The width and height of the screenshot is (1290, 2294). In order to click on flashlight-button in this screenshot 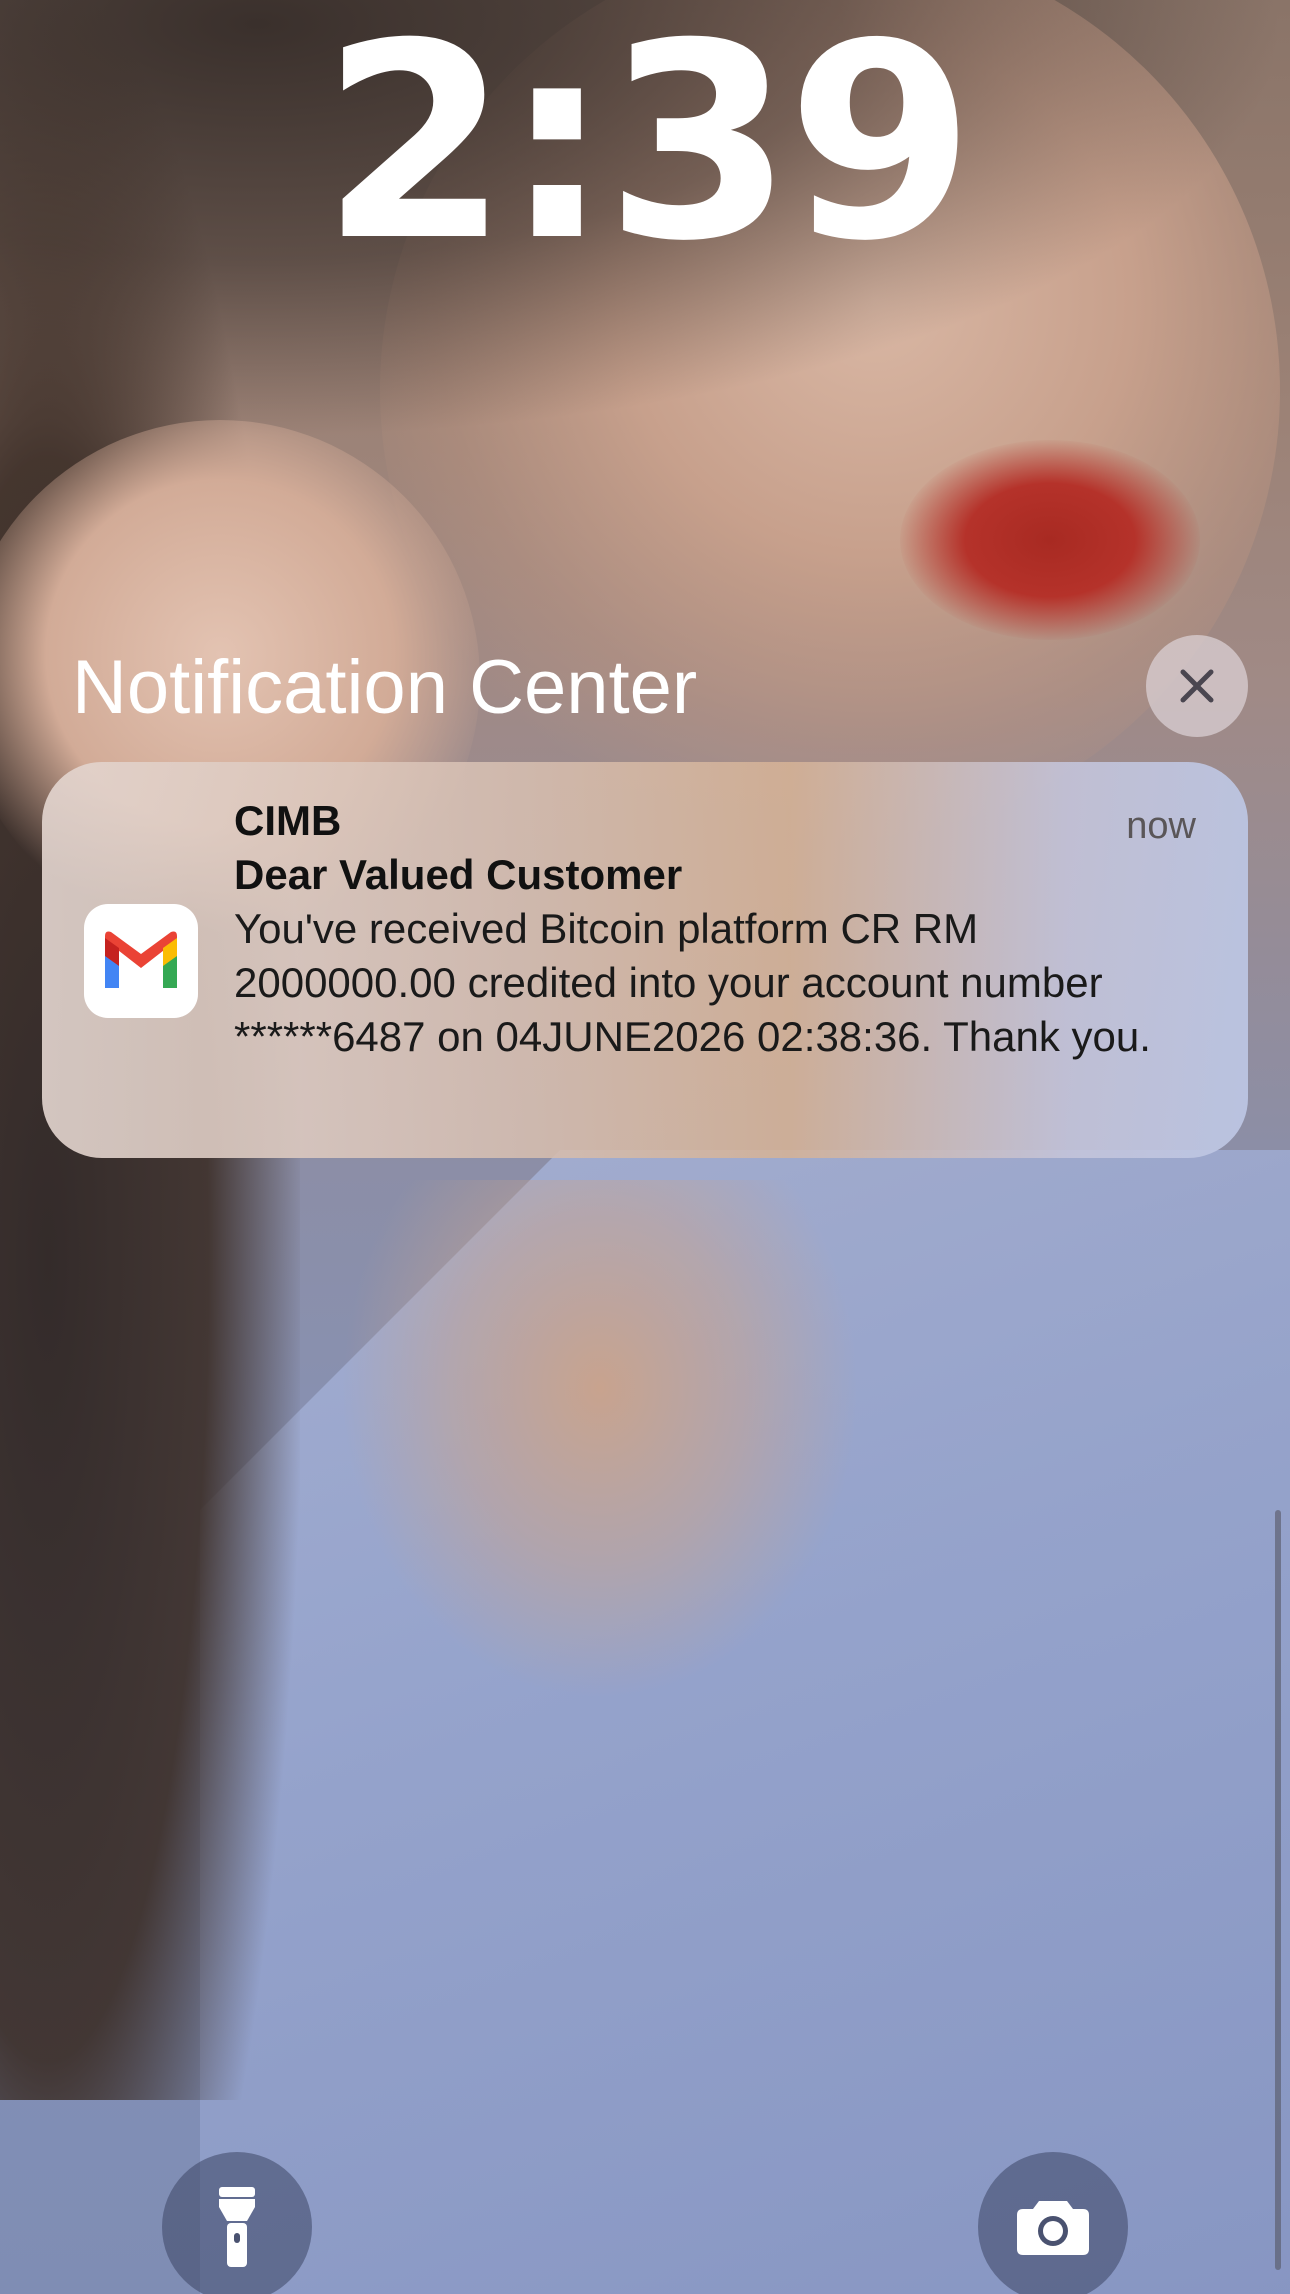, I will do `click(237, 2223)`.